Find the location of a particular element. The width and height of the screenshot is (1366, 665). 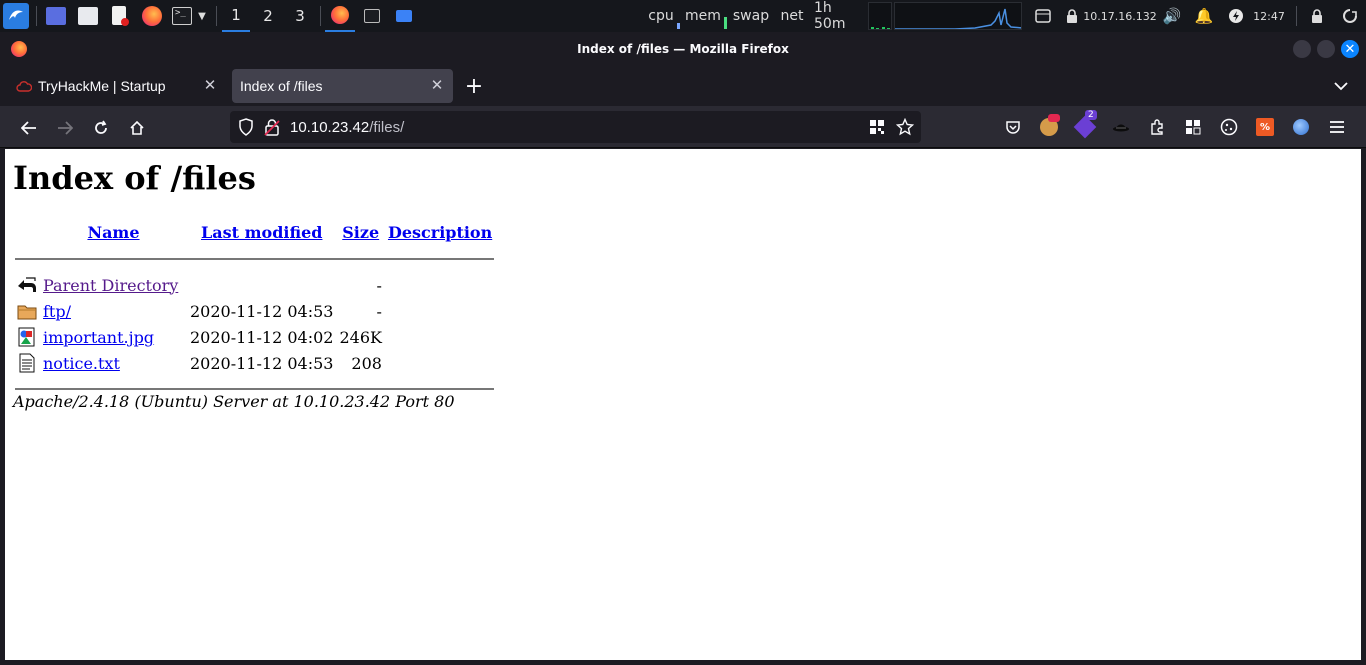

mem-label: mem is located at coordinates (703, 16).